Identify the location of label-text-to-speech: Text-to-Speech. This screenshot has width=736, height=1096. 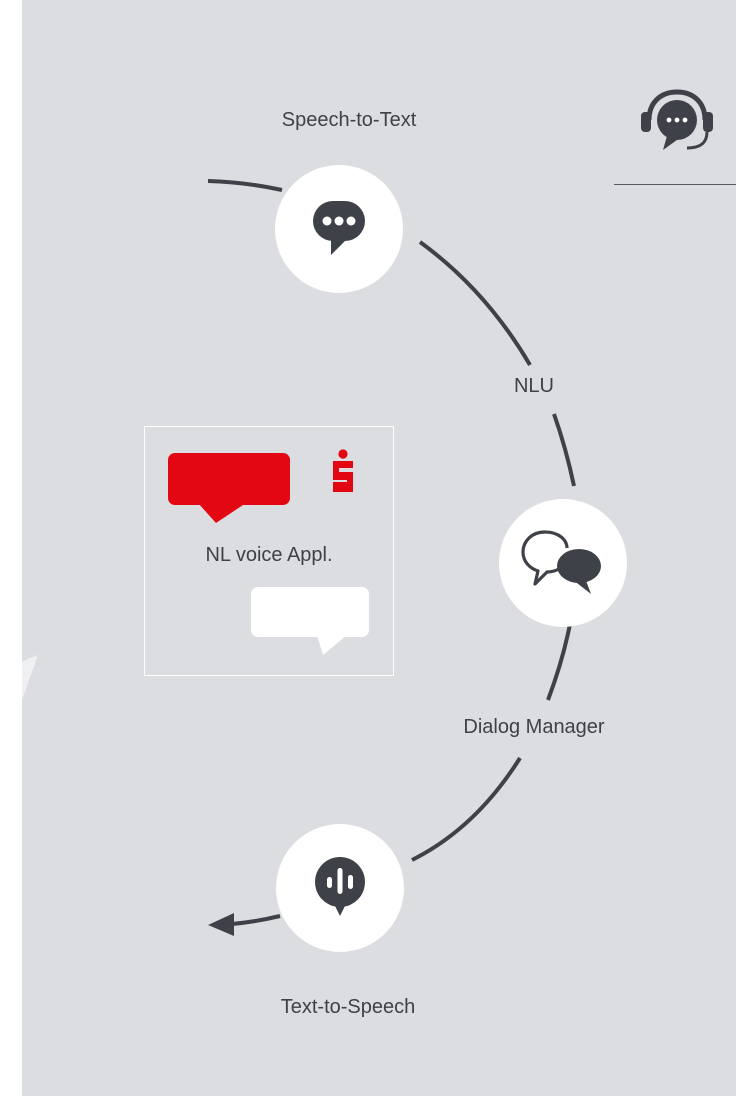
(348, 1007).